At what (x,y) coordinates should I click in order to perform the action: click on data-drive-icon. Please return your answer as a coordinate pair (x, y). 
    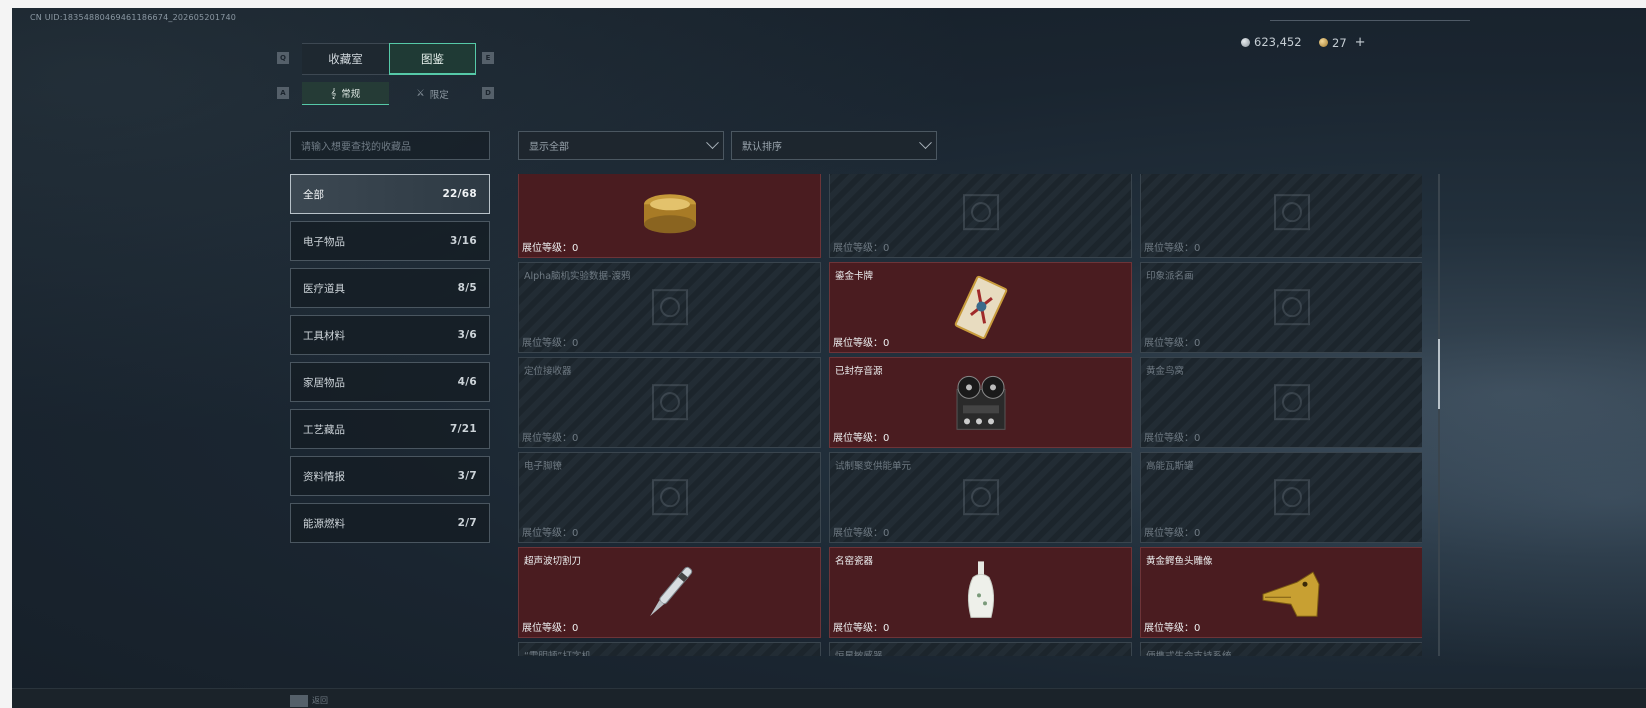
    Looking at the image, I should click on (670, 309).